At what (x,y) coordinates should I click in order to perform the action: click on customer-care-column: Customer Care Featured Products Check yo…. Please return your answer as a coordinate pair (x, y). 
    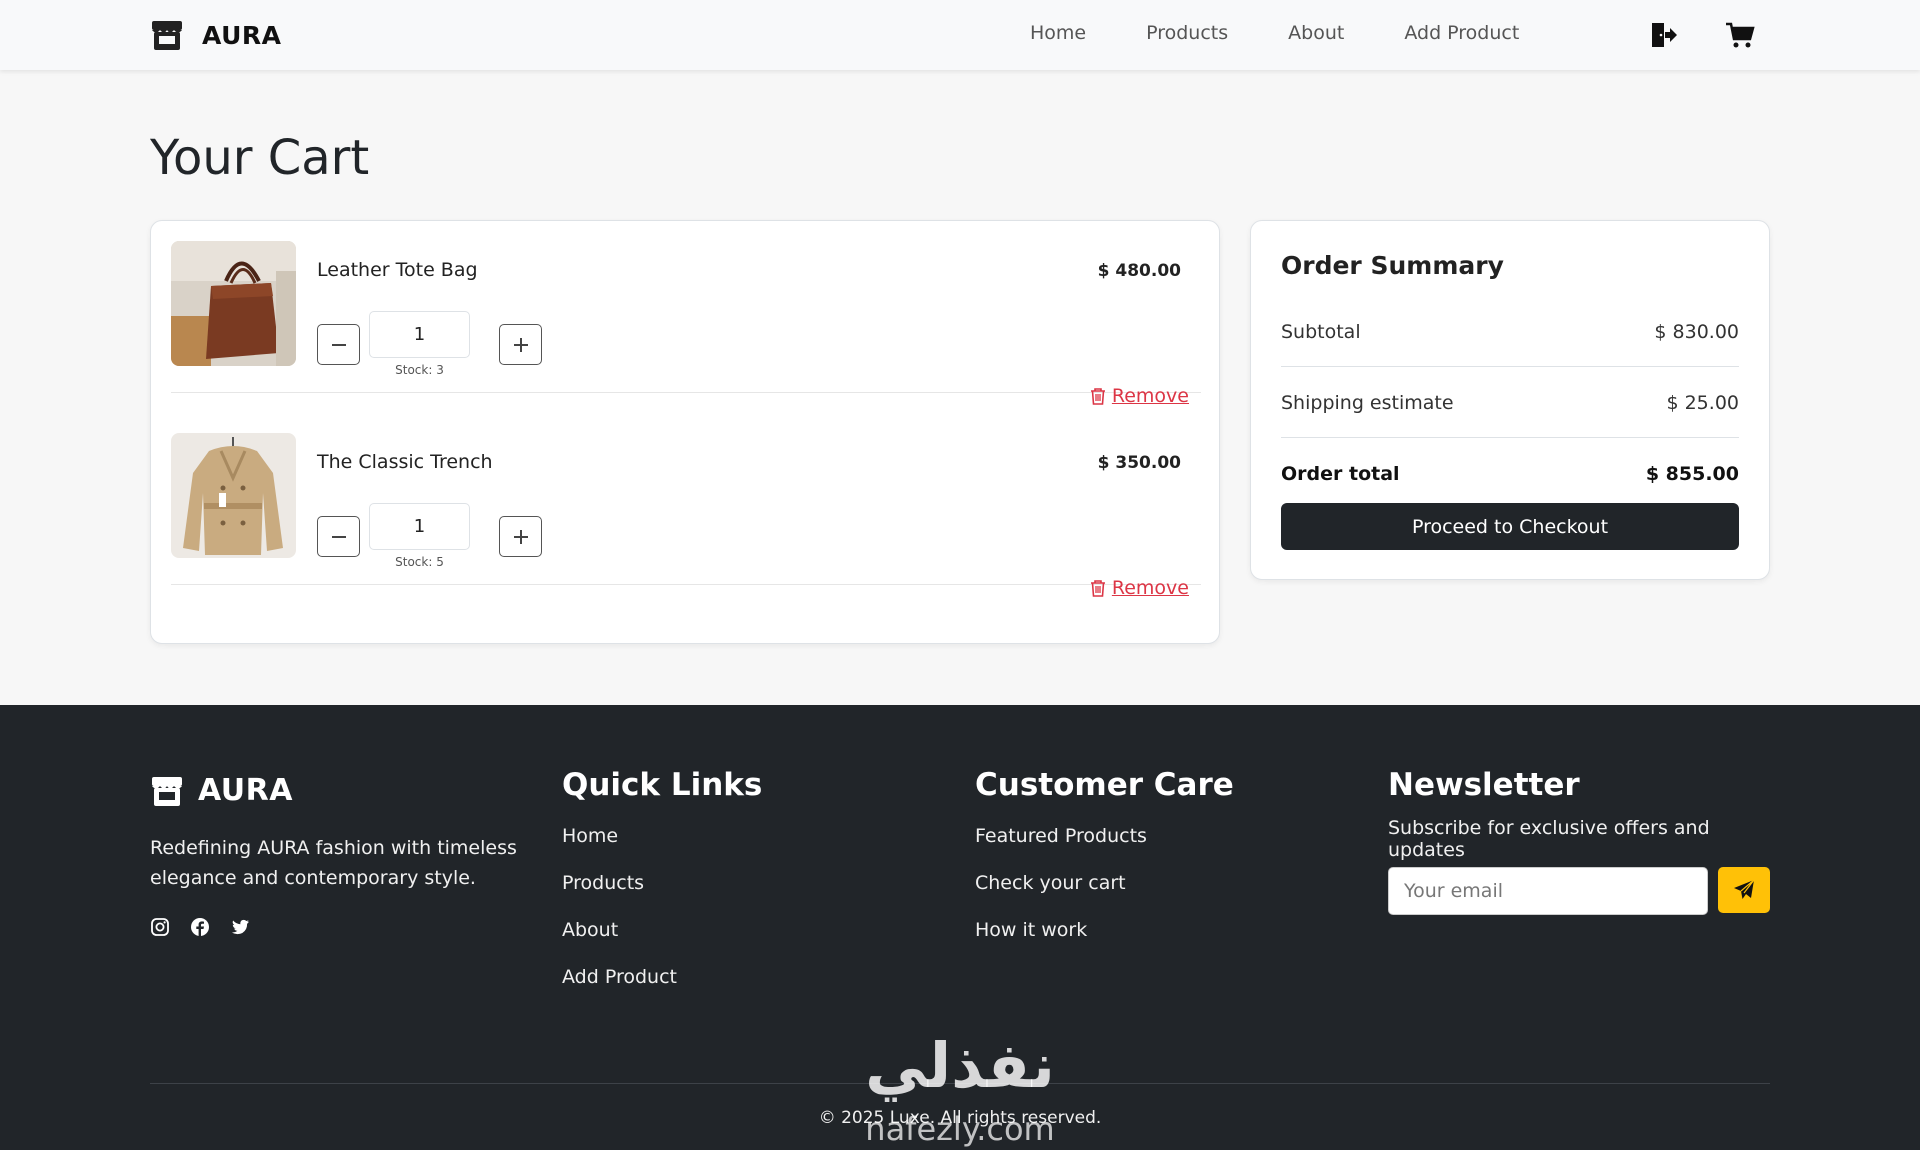
    Looking at the image, I should click on (1104, 866).